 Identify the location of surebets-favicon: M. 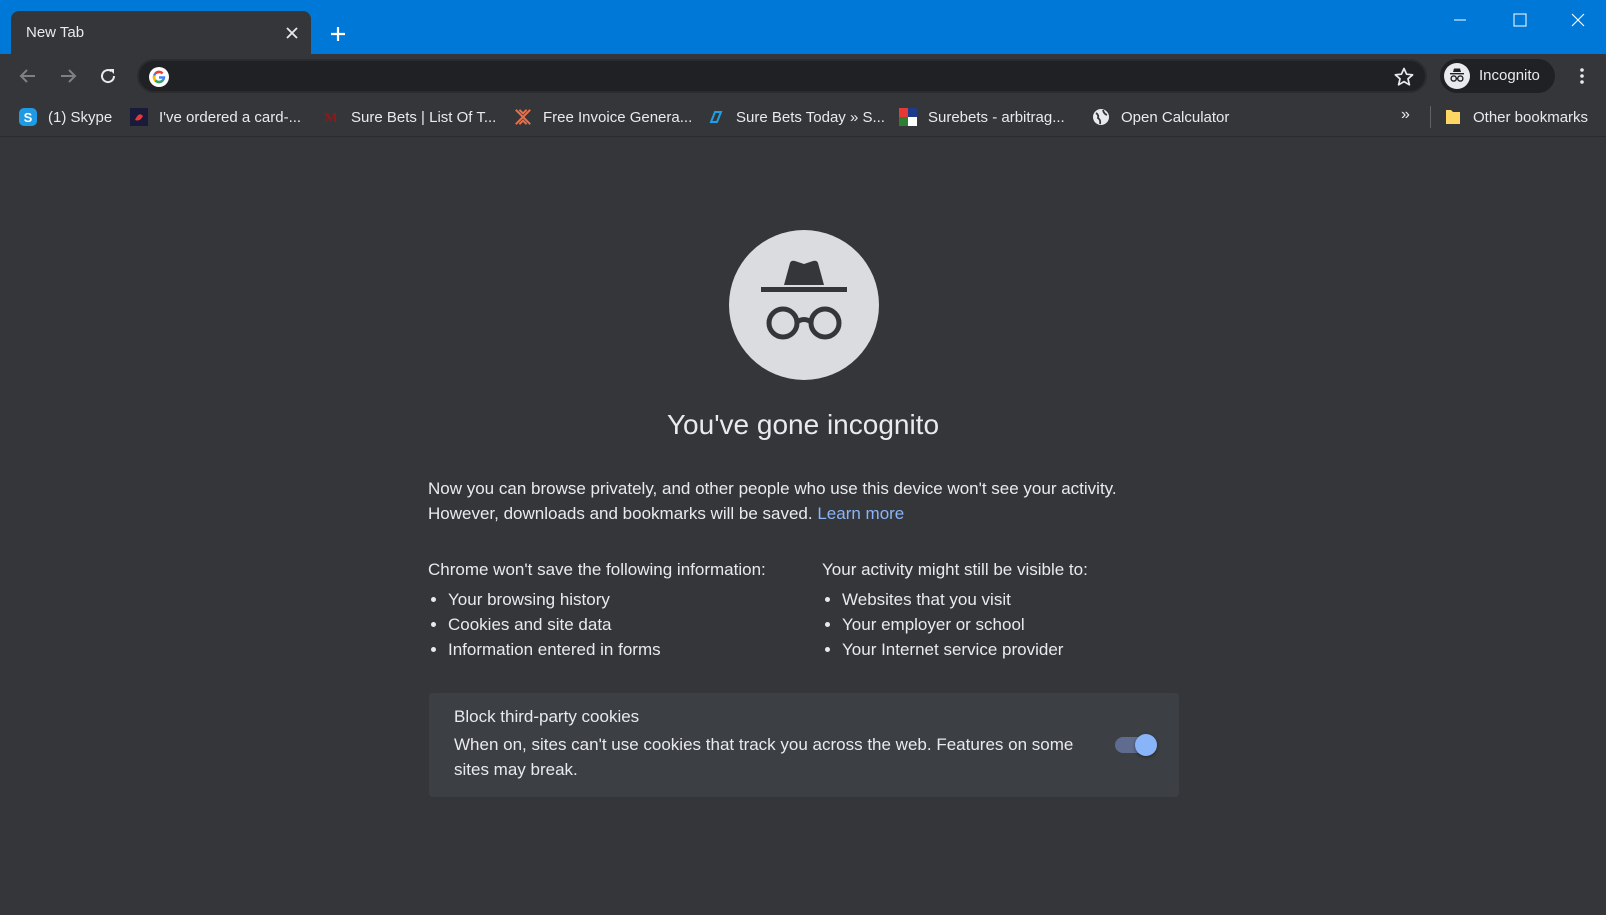
(331, 117).